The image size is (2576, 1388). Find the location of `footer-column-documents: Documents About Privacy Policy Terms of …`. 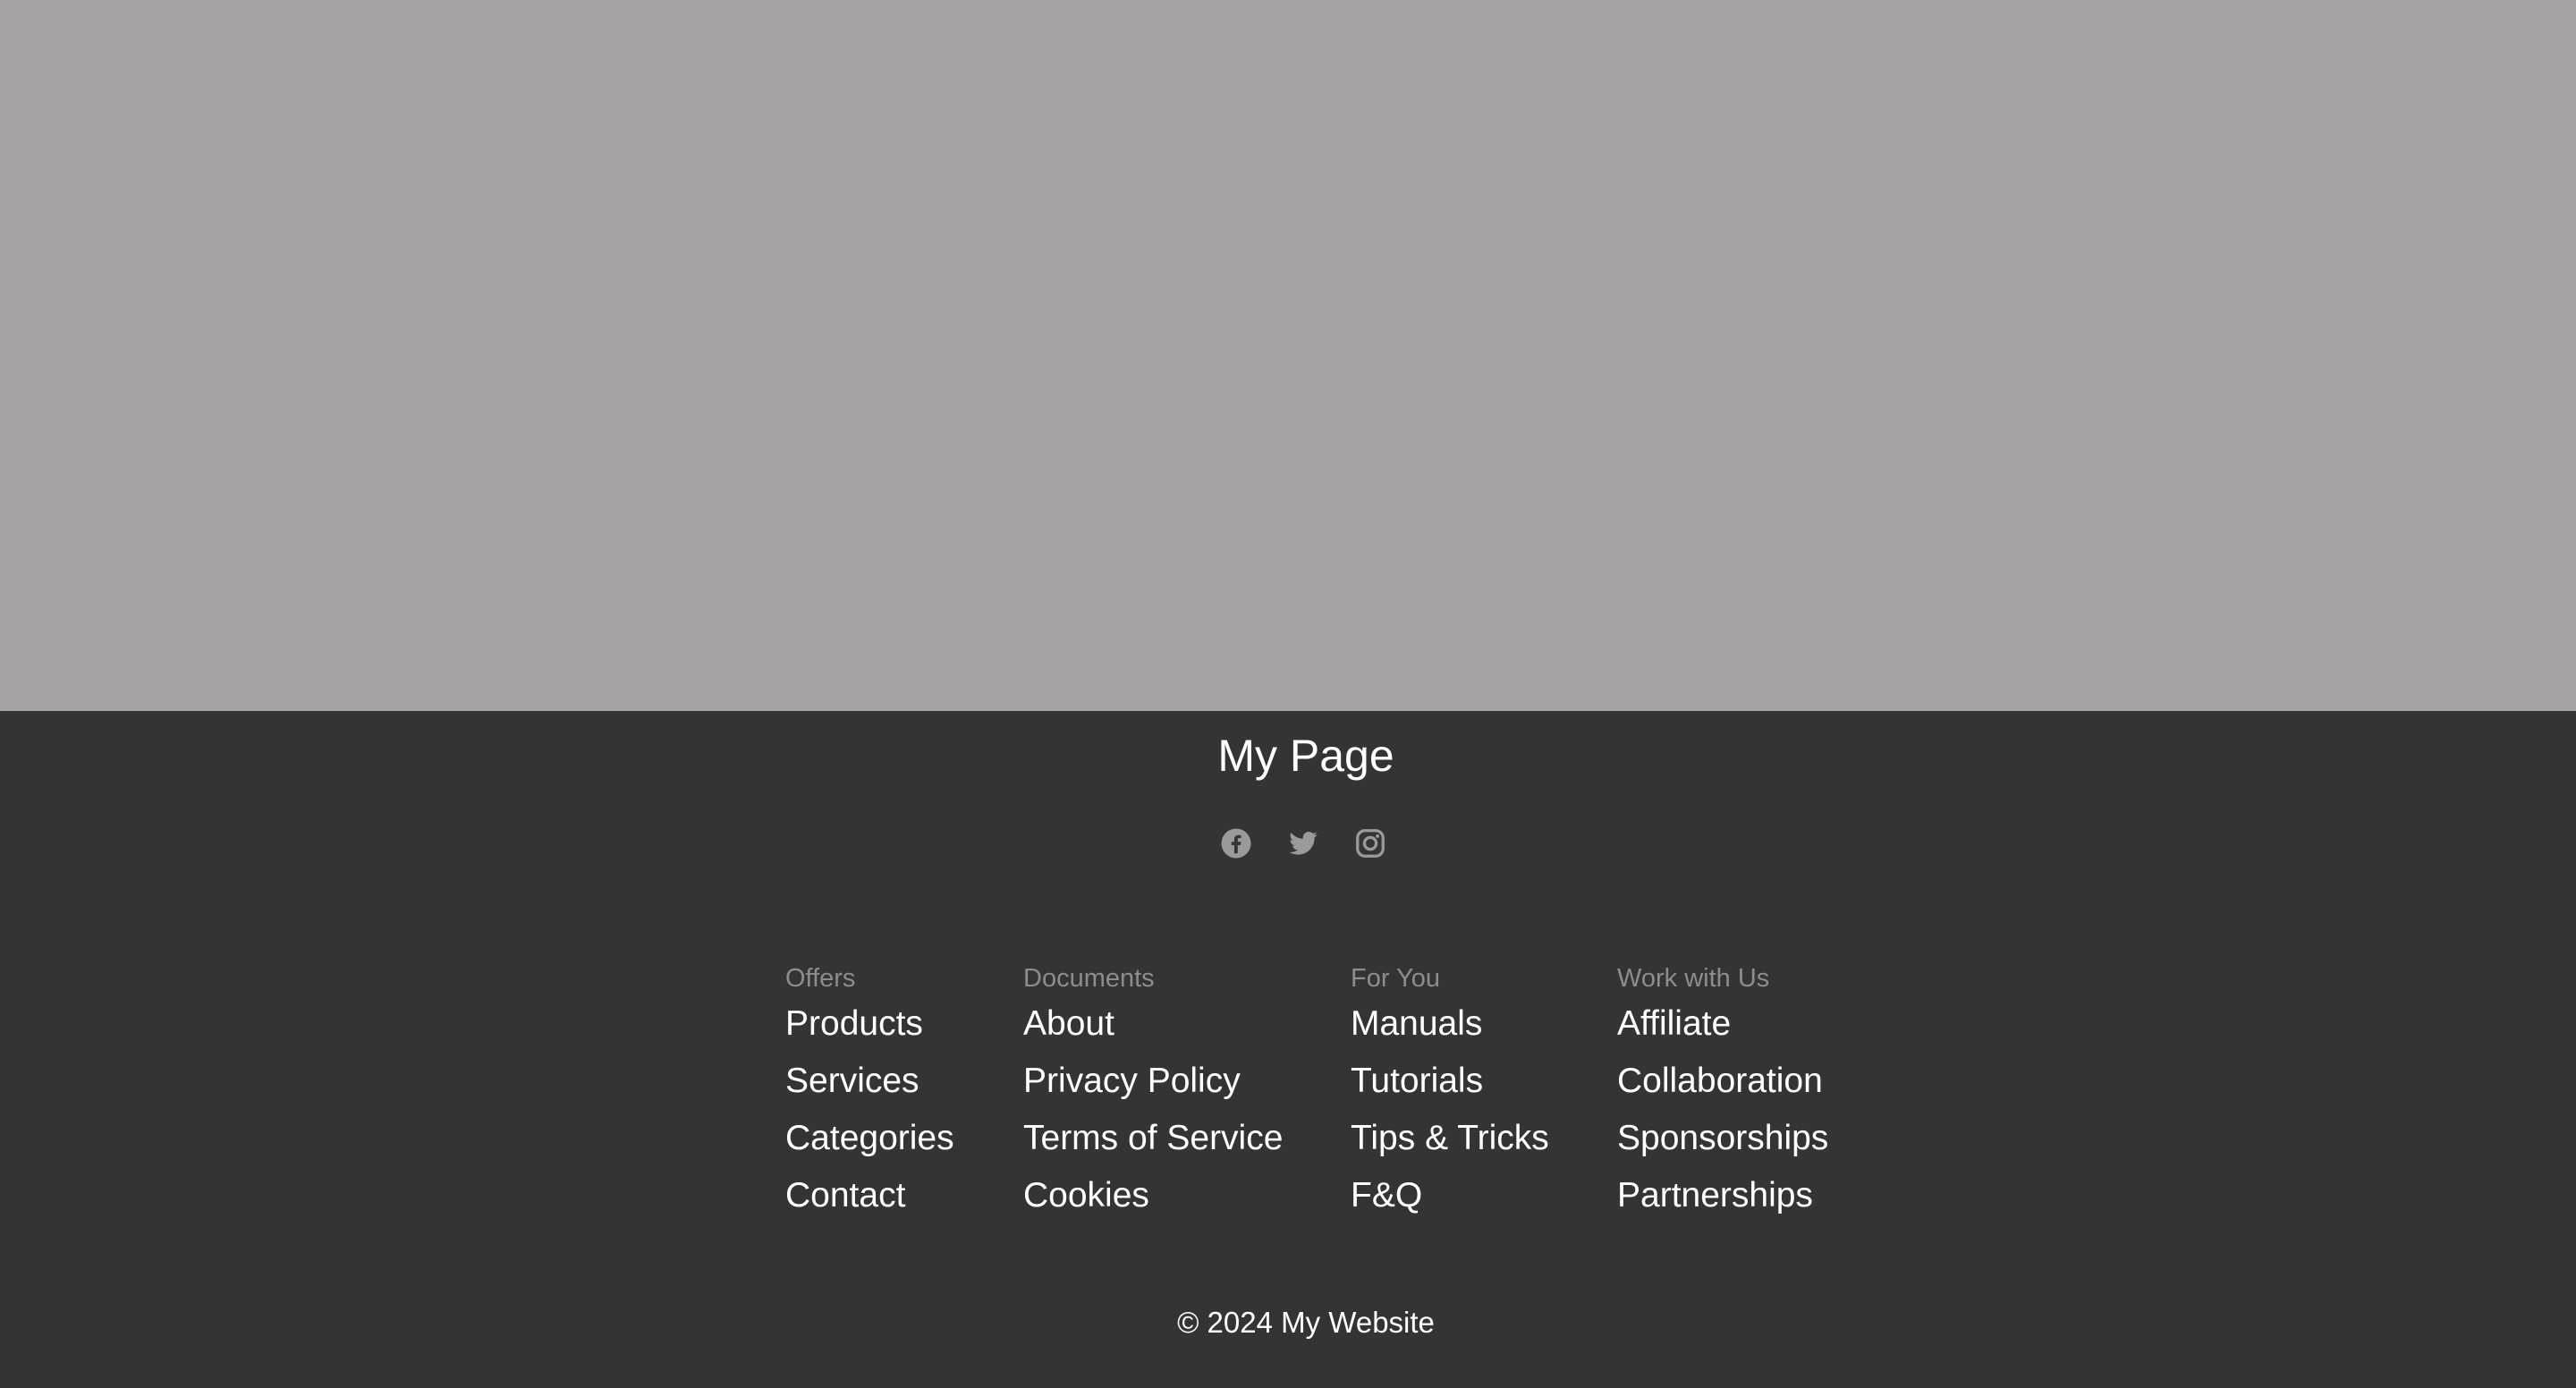

footer-column-documents: Documents About Privacy Policy Terms of … is located at coordinates (1153, 1098).